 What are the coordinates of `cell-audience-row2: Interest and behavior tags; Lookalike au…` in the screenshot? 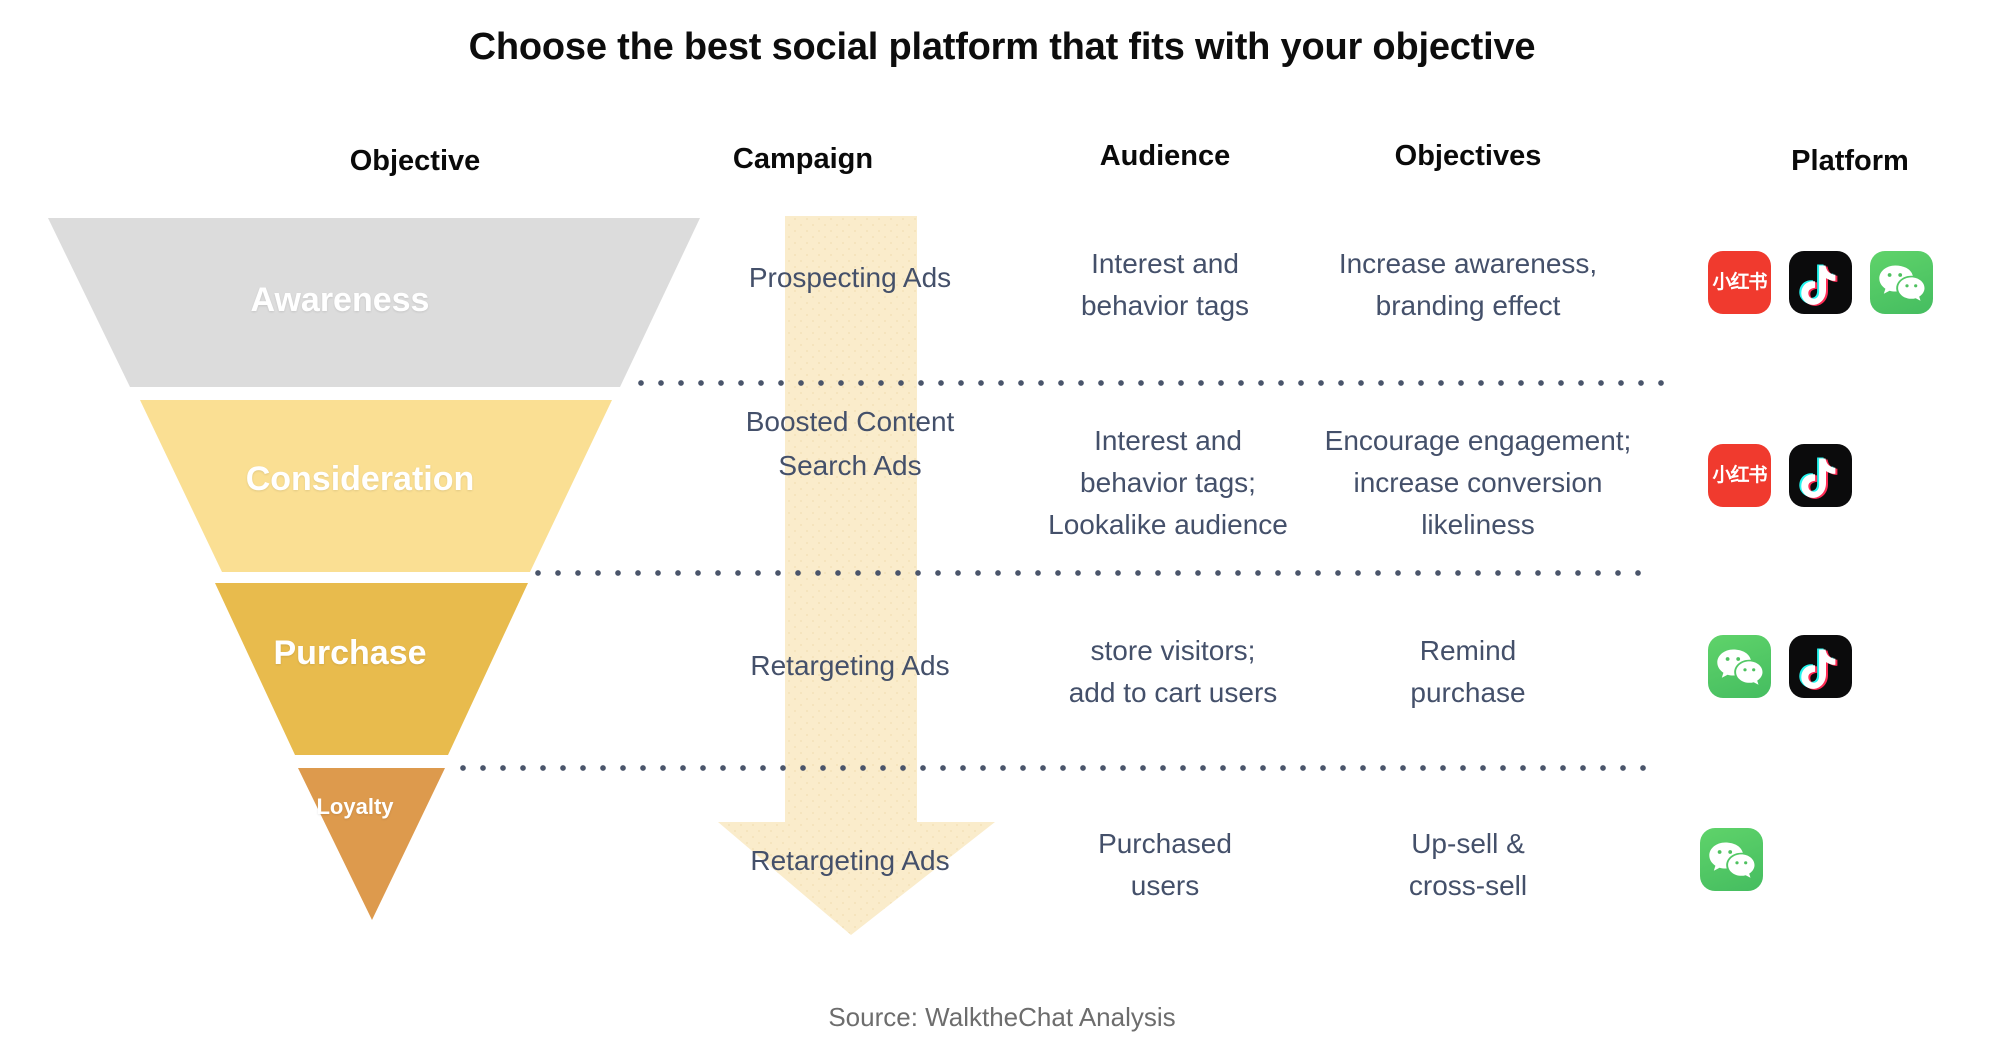 It's located at (1168, 482).